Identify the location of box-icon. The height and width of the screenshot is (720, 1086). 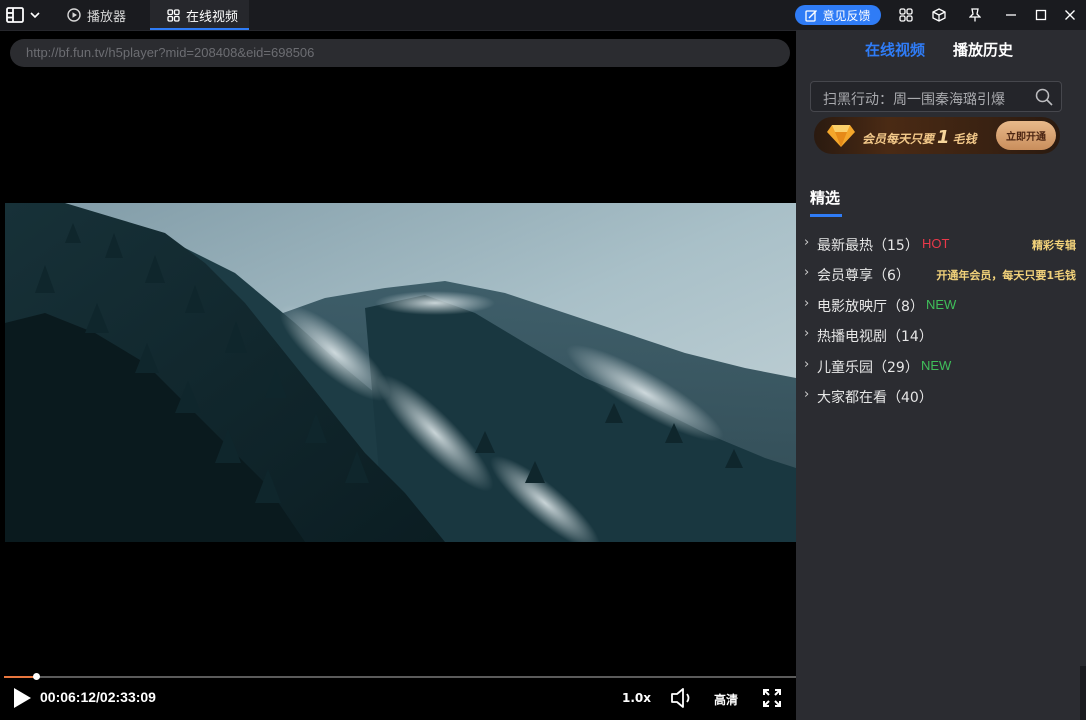
(939, 15).